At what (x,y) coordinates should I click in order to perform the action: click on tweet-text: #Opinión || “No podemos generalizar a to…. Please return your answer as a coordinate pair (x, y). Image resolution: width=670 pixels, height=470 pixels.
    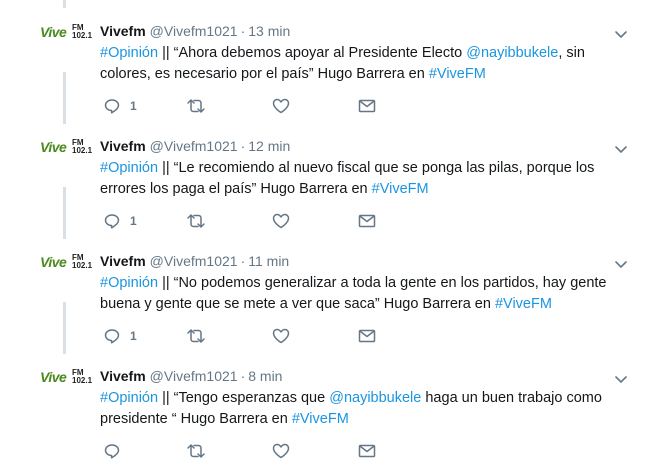
    Looking at the image, I should click on (360, 294).